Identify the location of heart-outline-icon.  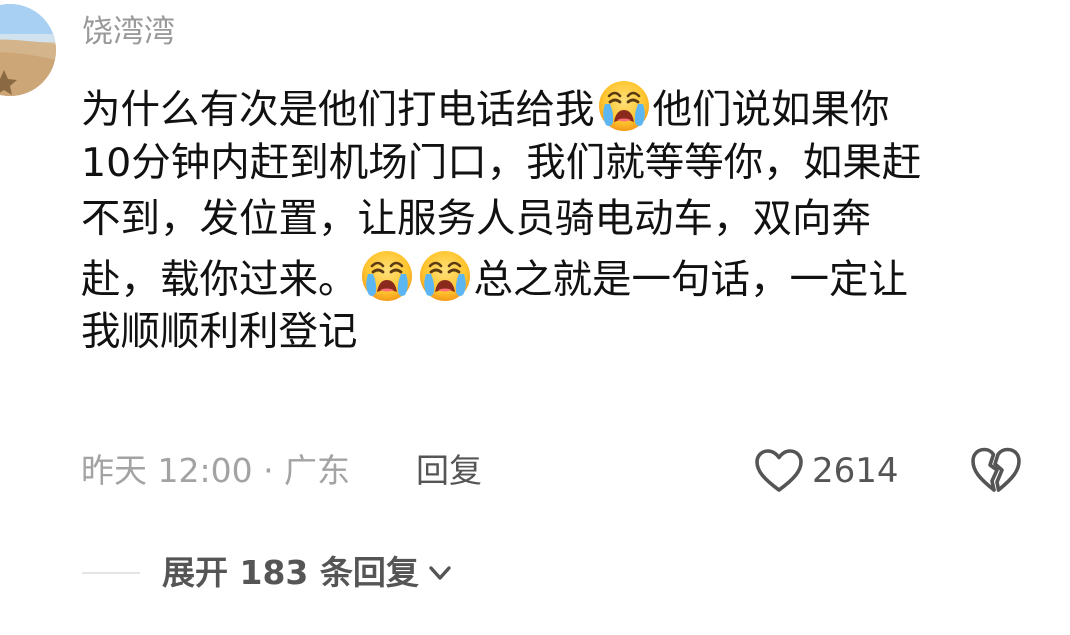
(779, 470).